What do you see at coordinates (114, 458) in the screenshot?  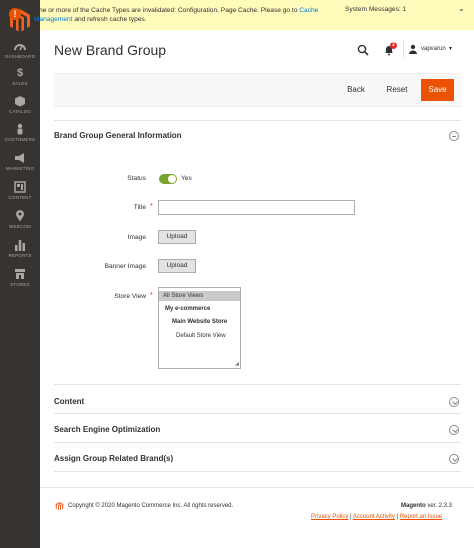 I see `section-title: Assign Group Related Brand(s)` at bounding box center [114, 458].